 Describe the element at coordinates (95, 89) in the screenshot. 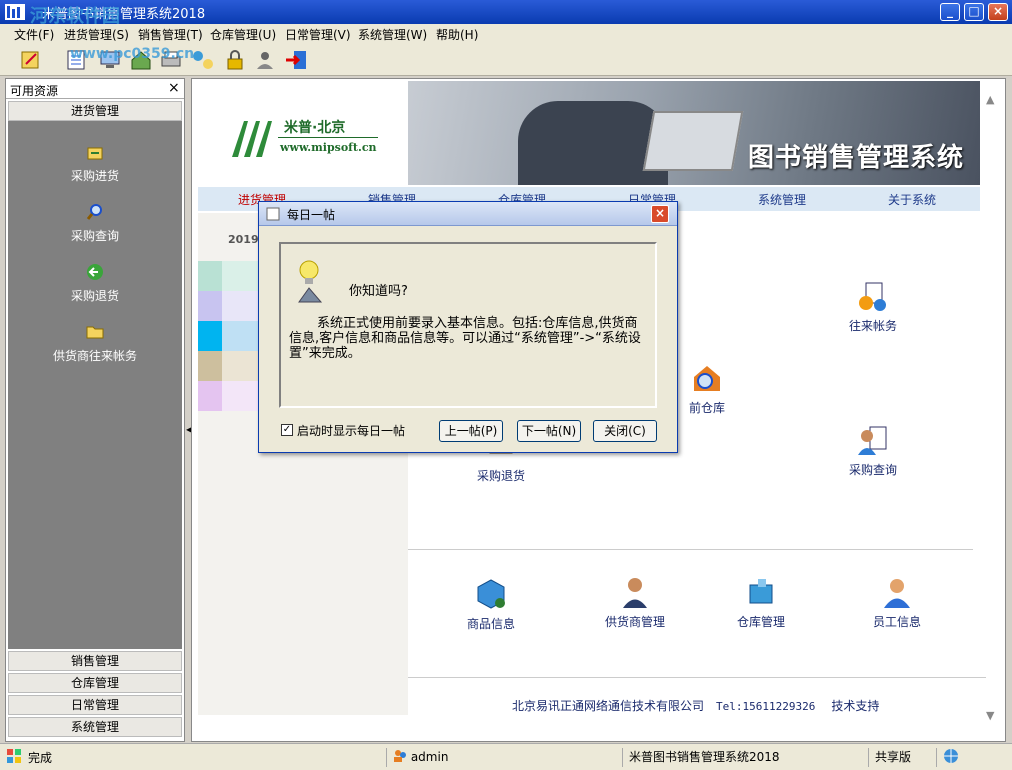

I see `resource-panel-header: 可用资源 ×` at that location.